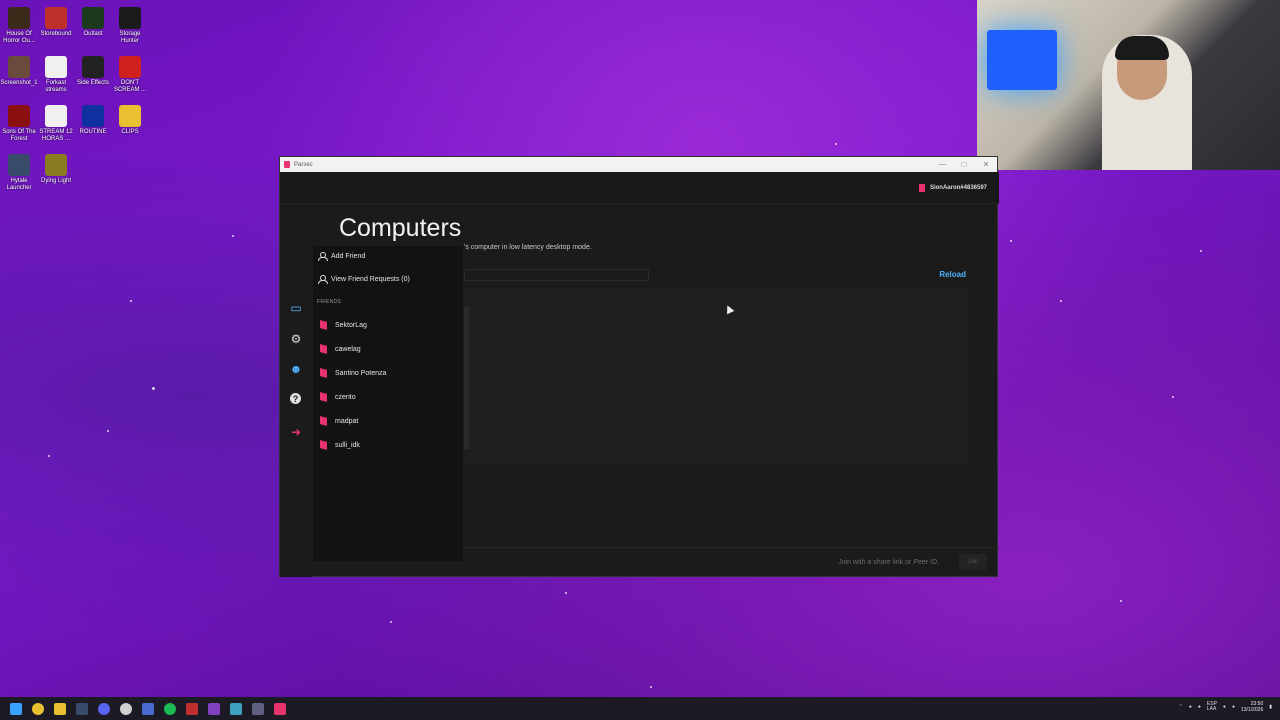 The width and height of the screenshot is (1280, 720). Describe the element at coordinates (82, 708) in the screenshot. I see `steam-icon` at that location.